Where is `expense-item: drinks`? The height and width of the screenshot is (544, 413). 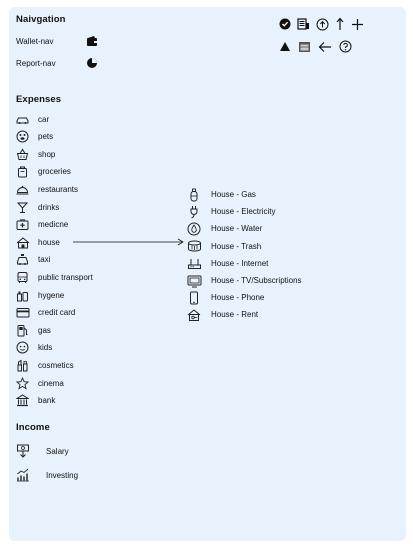 expense-item: drinks is located at coordinates (37, 207).